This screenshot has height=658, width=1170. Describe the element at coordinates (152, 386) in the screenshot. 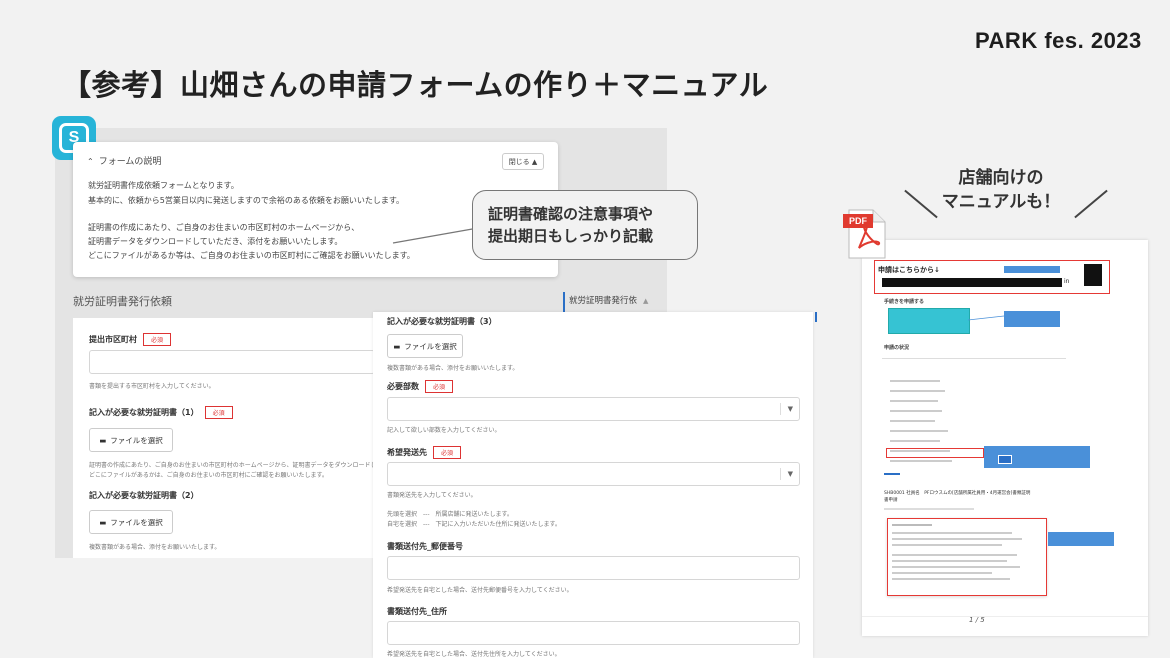

I see `municipality-hint: 書類を提出する市区町村を入力してください。` at that location.